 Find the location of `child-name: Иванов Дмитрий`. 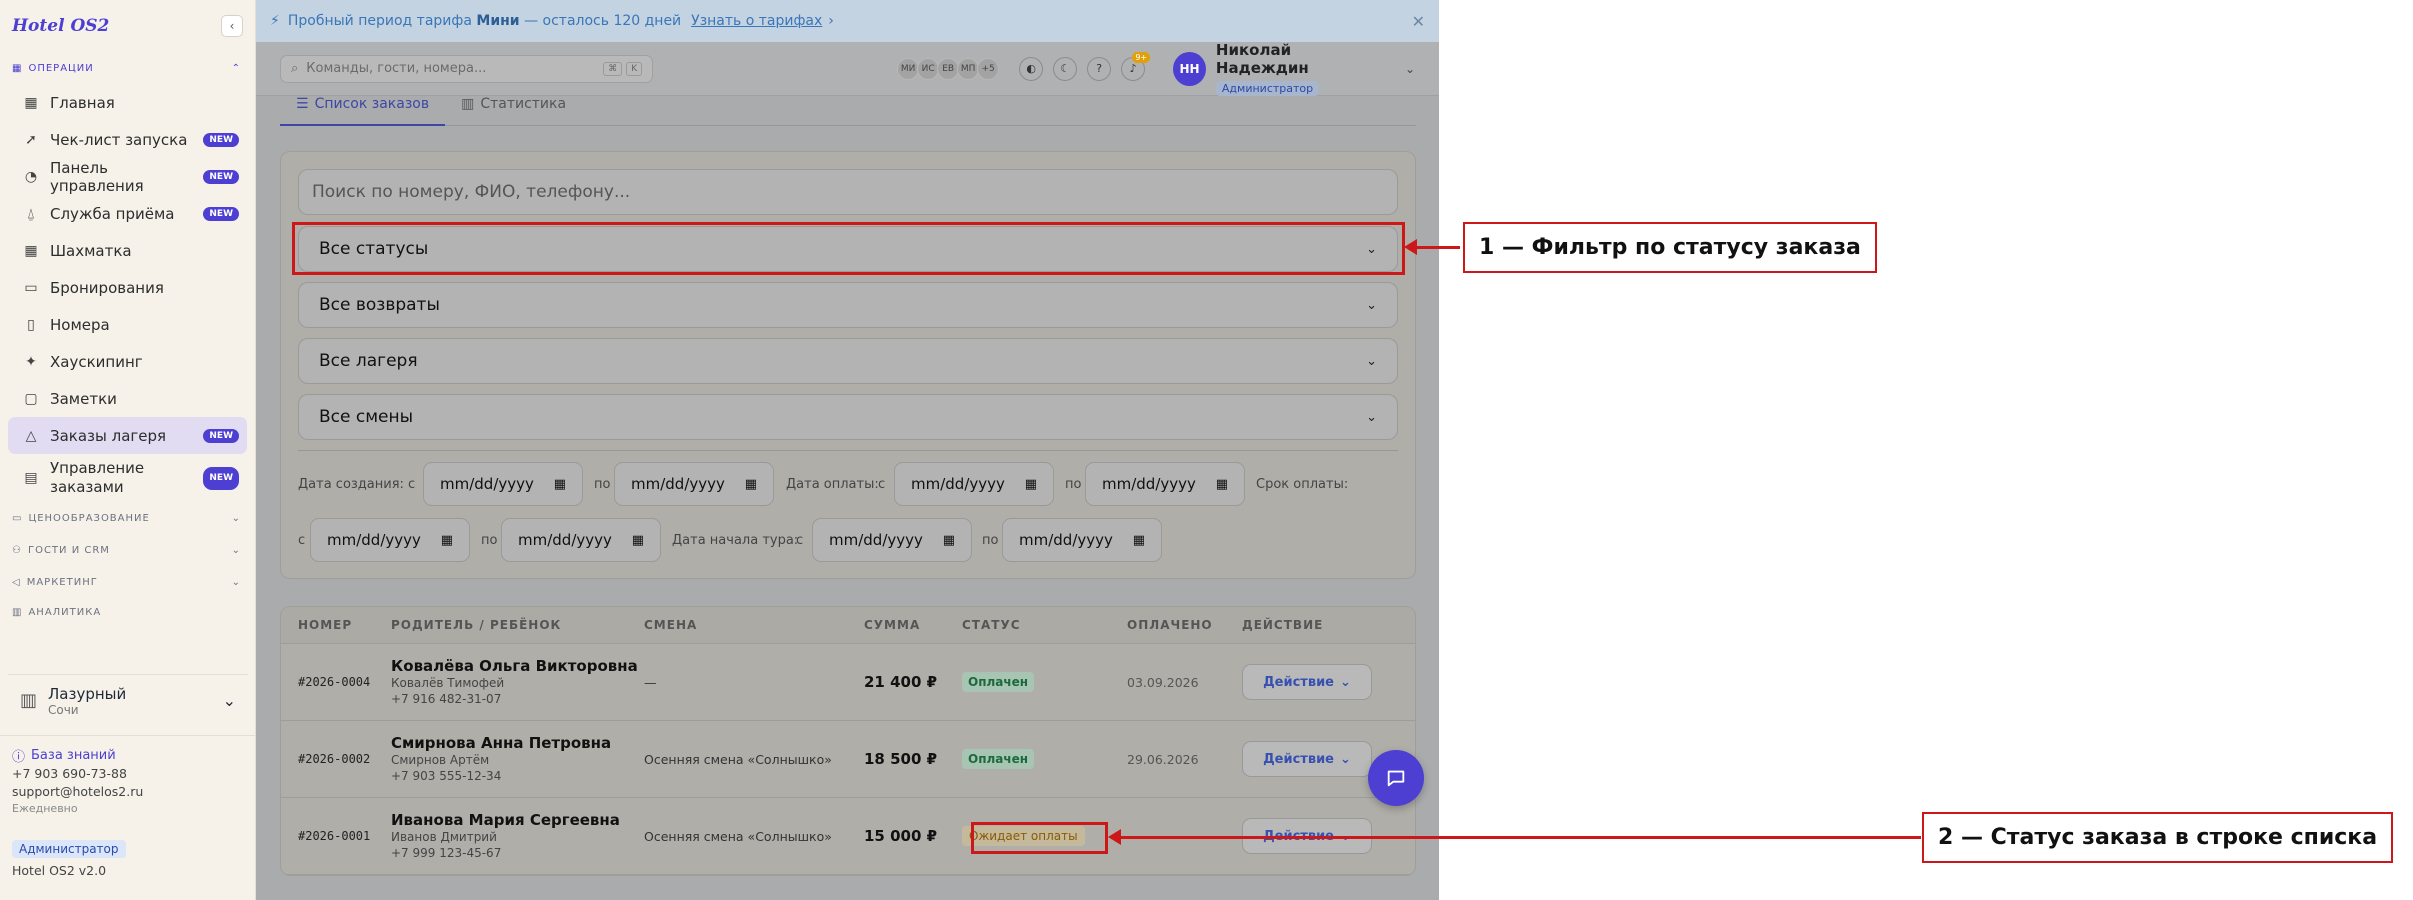

child-name: Иванов Дмитрий is located at coordinates (444, 837).